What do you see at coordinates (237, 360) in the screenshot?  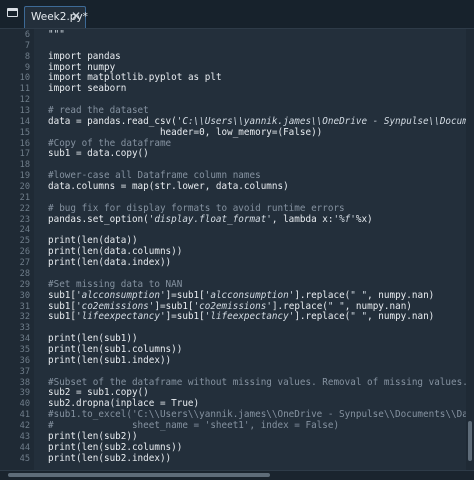 I see `code-line: 36 print(len(sub1.index))` at bounding box center [237, 360].